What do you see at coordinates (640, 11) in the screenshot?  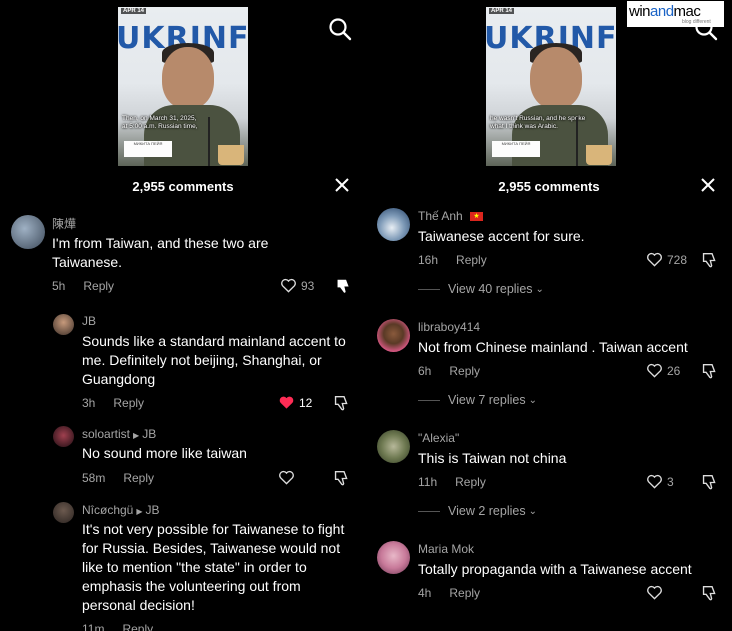 I see `logo-win: win` at bounding box center [640, 11].